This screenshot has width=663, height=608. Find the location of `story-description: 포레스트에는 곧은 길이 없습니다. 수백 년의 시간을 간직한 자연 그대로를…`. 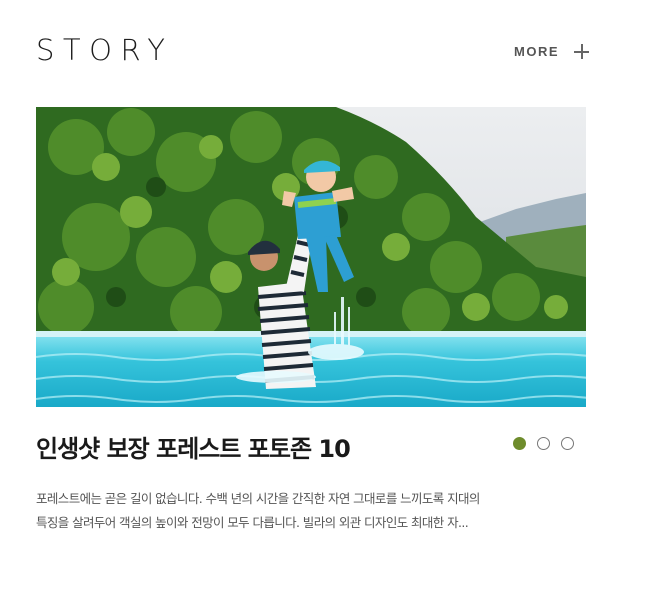

story-description: 포레스트에는 곧은 길이 없습니다. 수백 년의 시간을 간직한 자연 그대로를… is located at coordinates (301, 511).